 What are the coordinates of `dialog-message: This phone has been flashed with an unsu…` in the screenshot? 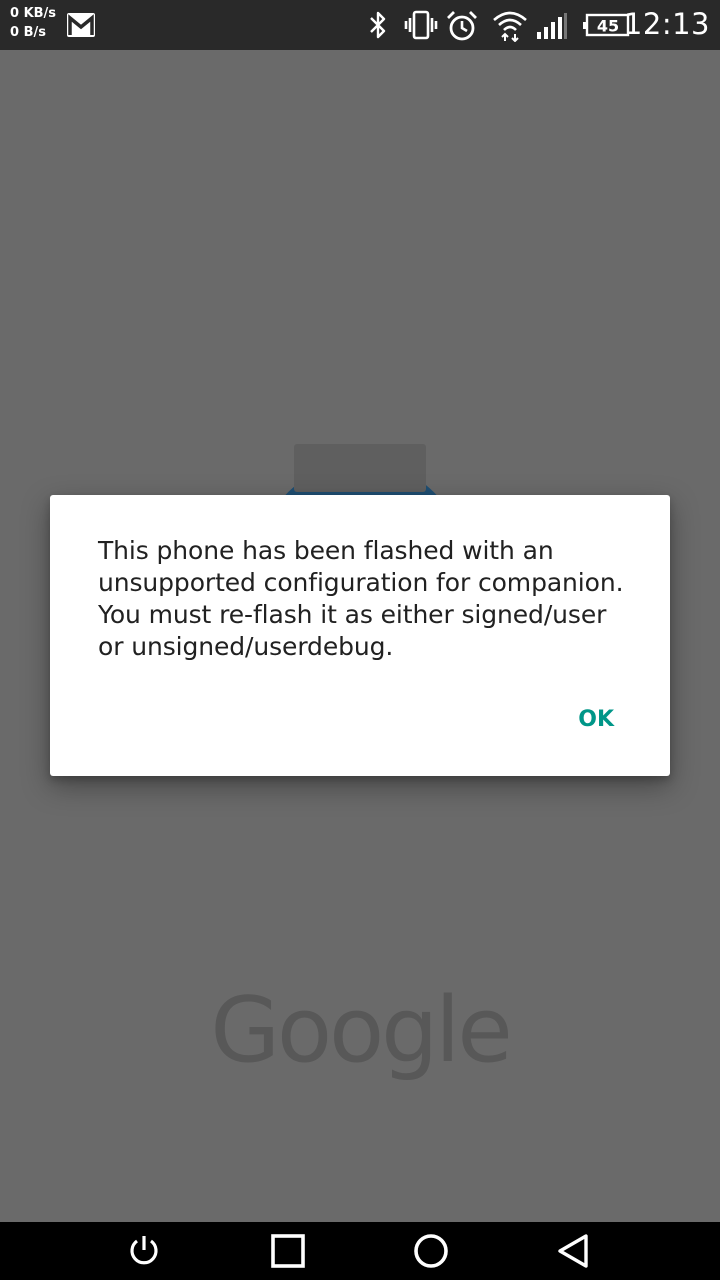 It's located at (361, 598).